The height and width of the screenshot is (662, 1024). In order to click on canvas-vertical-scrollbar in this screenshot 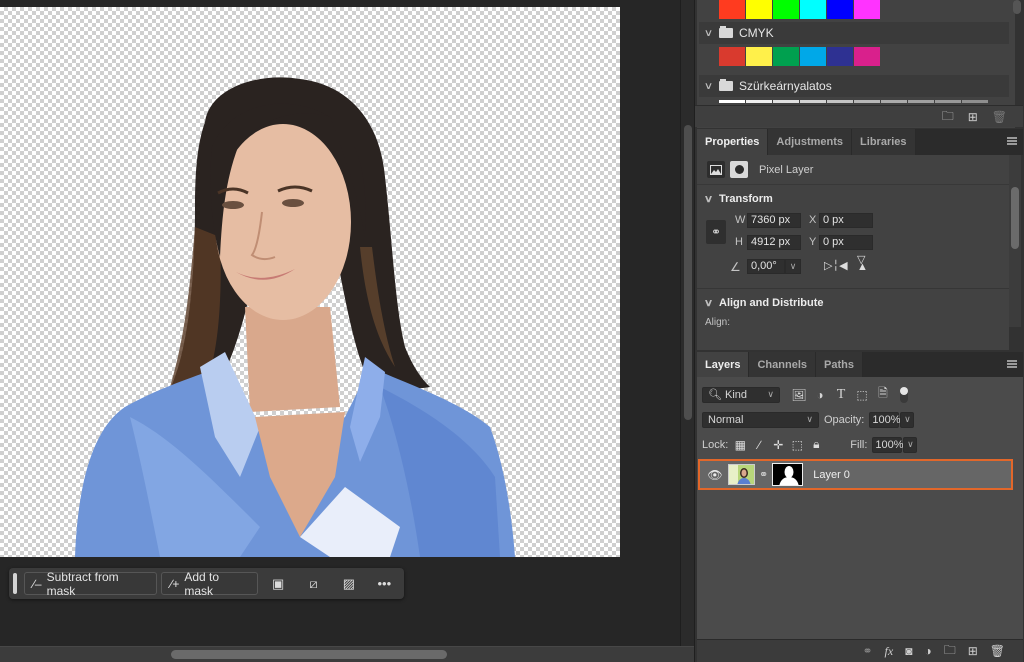, I will do `click(687, 323)`.